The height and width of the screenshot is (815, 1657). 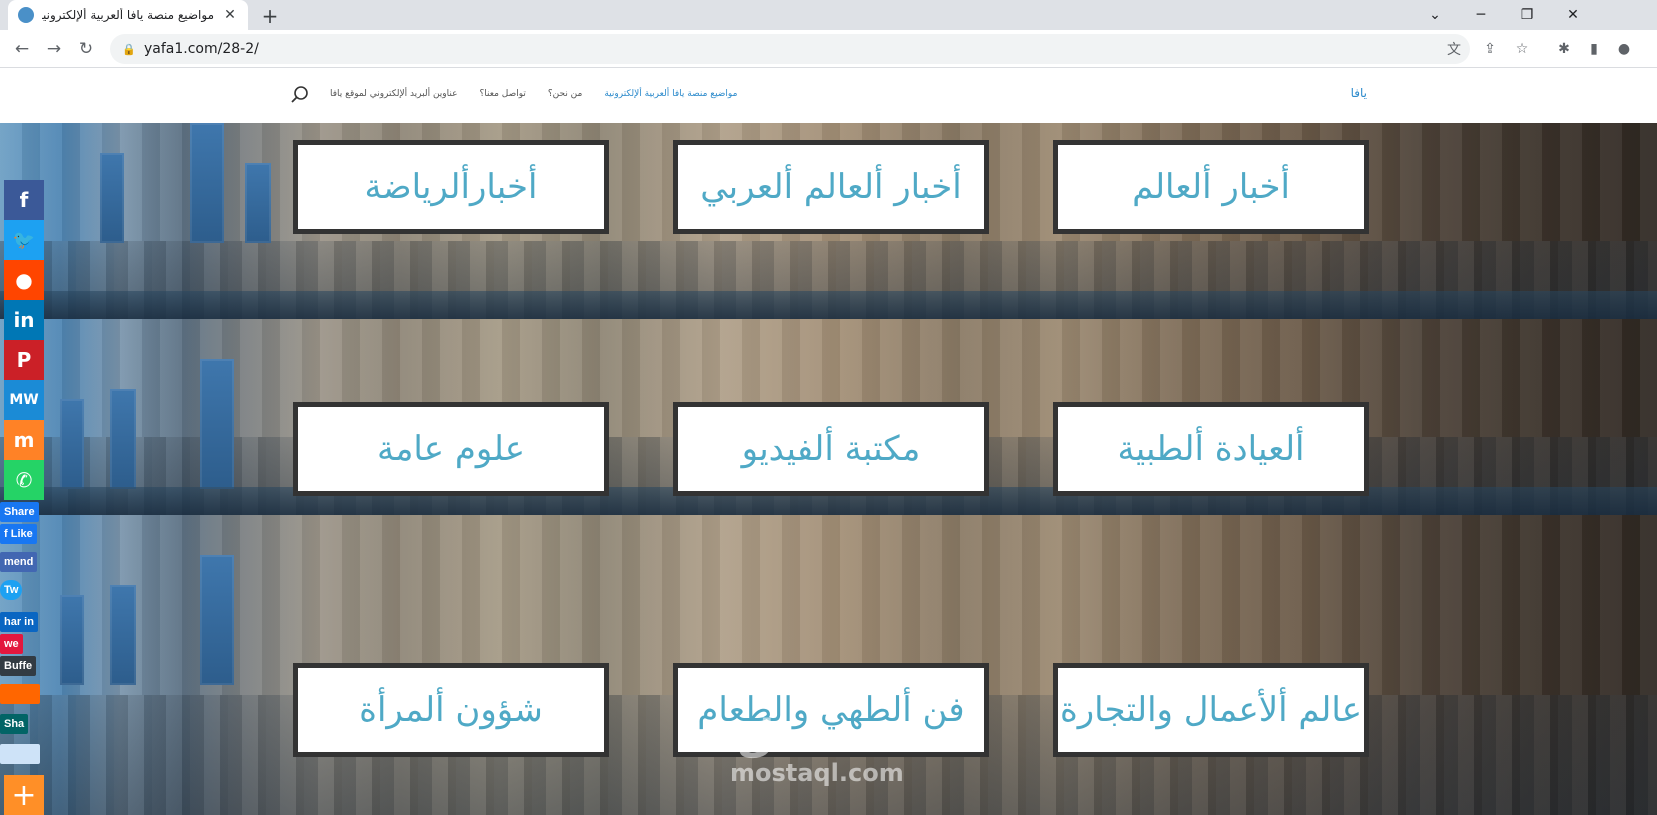 I want to click on tab-title: مواضيع منصة يافا ألعربية ألإلكترونية, so click(x=128, y=15).